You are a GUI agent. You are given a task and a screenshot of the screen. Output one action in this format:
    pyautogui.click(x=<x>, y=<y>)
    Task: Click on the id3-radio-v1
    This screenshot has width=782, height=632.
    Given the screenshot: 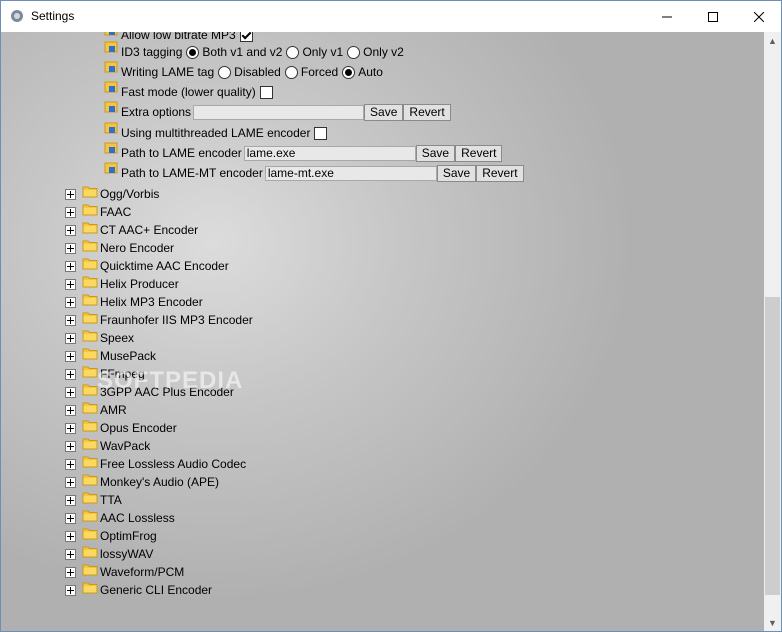 What is the action you would take?
    pyautogui.click(x=293, y=52)
    